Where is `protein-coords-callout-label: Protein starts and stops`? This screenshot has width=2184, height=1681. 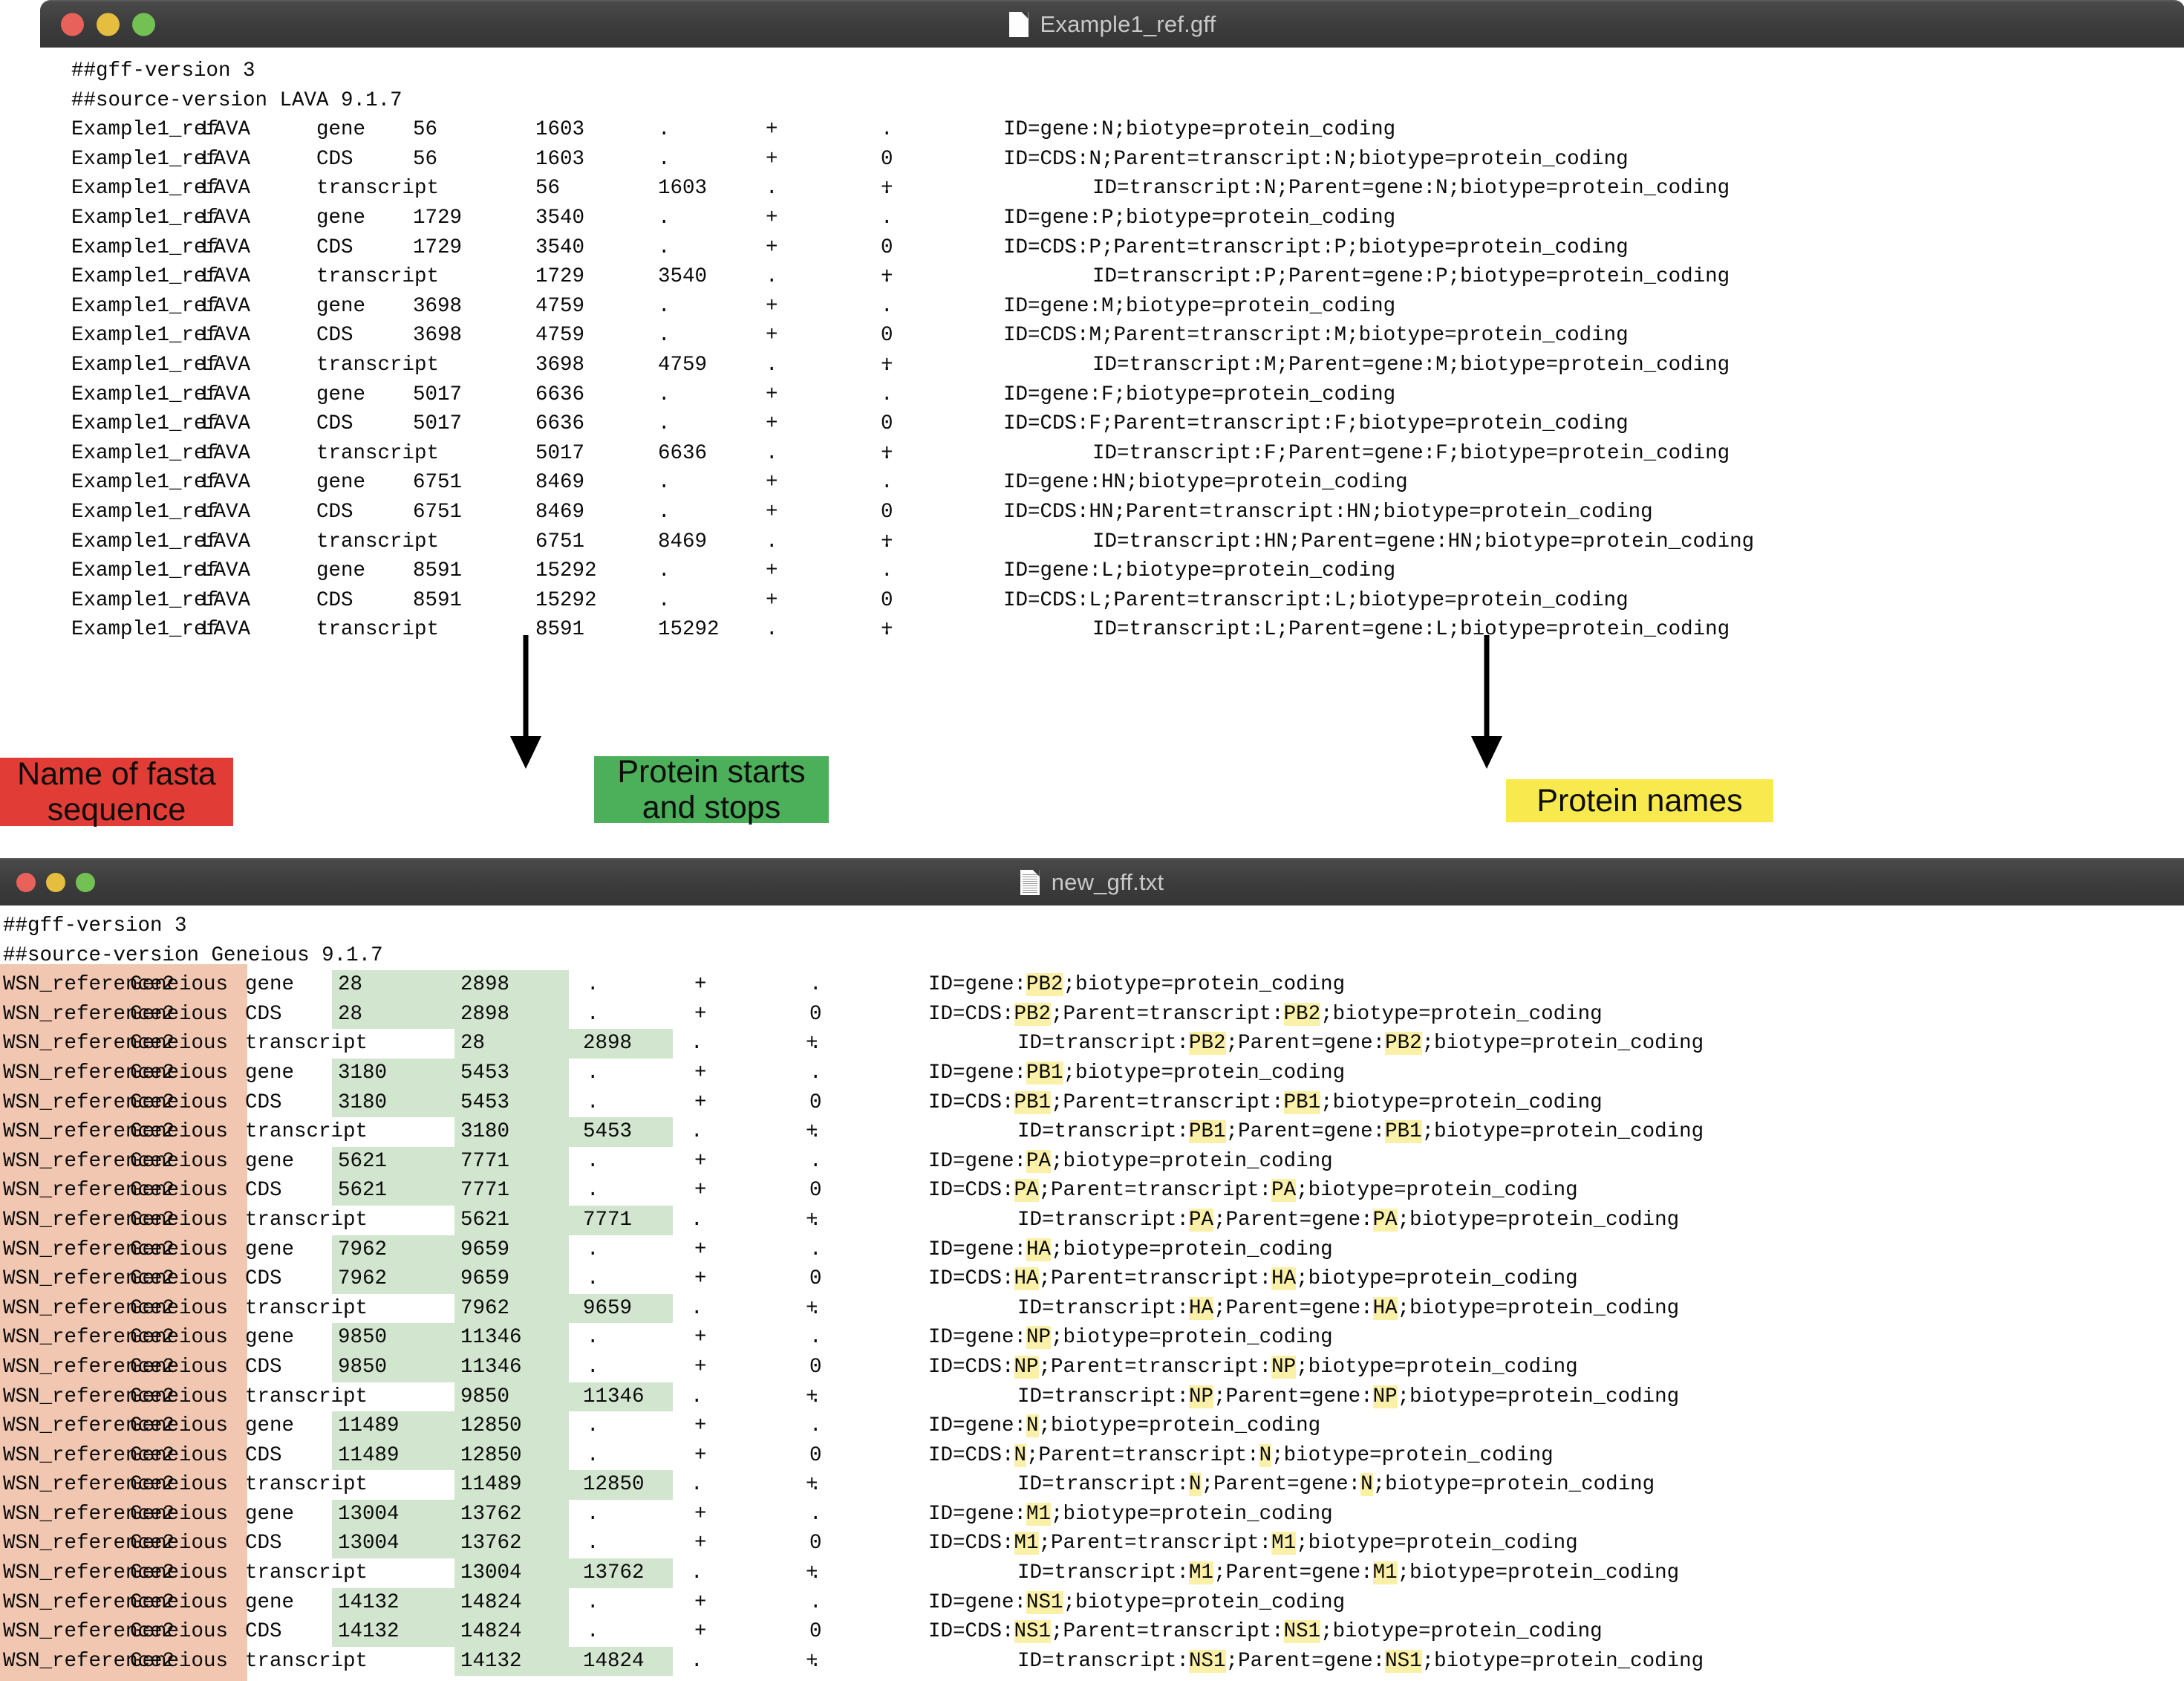
protein-coords-callout-label: Protein starts and stops is located at coordinates (711, 789).